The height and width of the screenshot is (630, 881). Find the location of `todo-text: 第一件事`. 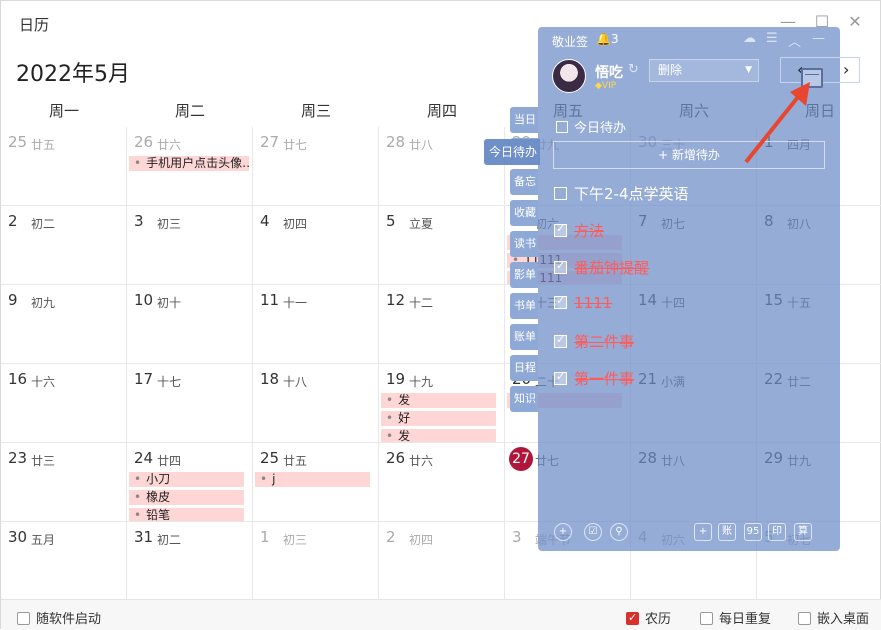

todo-text: 第一件事 is located at coordinates (604, 379).